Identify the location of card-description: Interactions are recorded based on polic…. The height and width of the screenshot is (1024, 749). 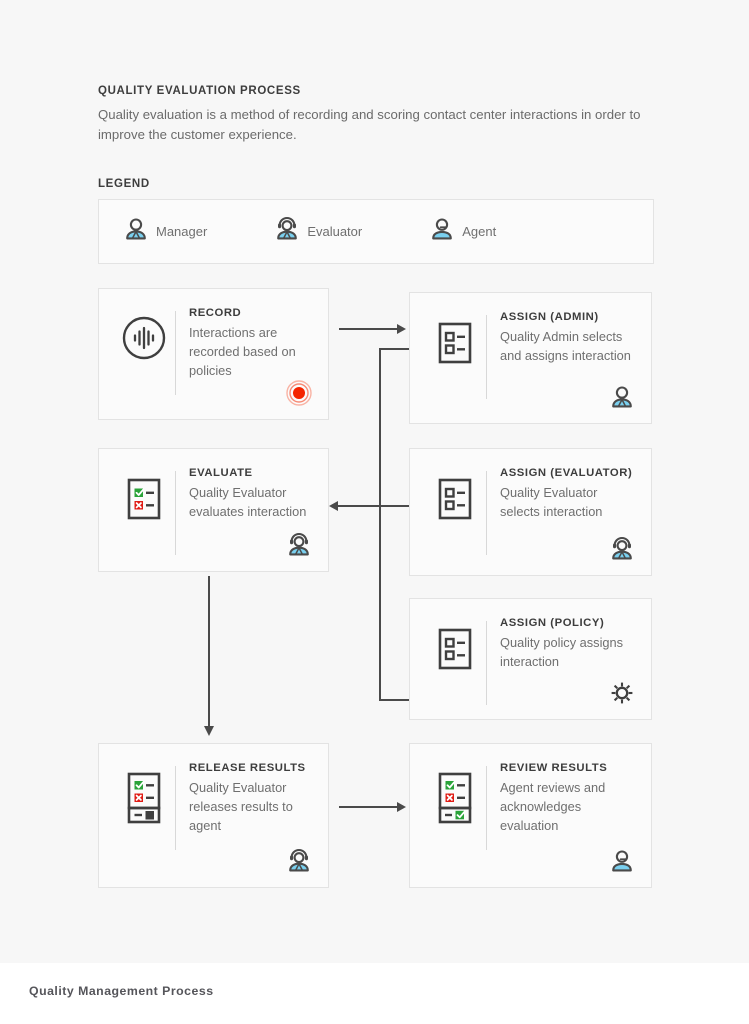
(242, 351).